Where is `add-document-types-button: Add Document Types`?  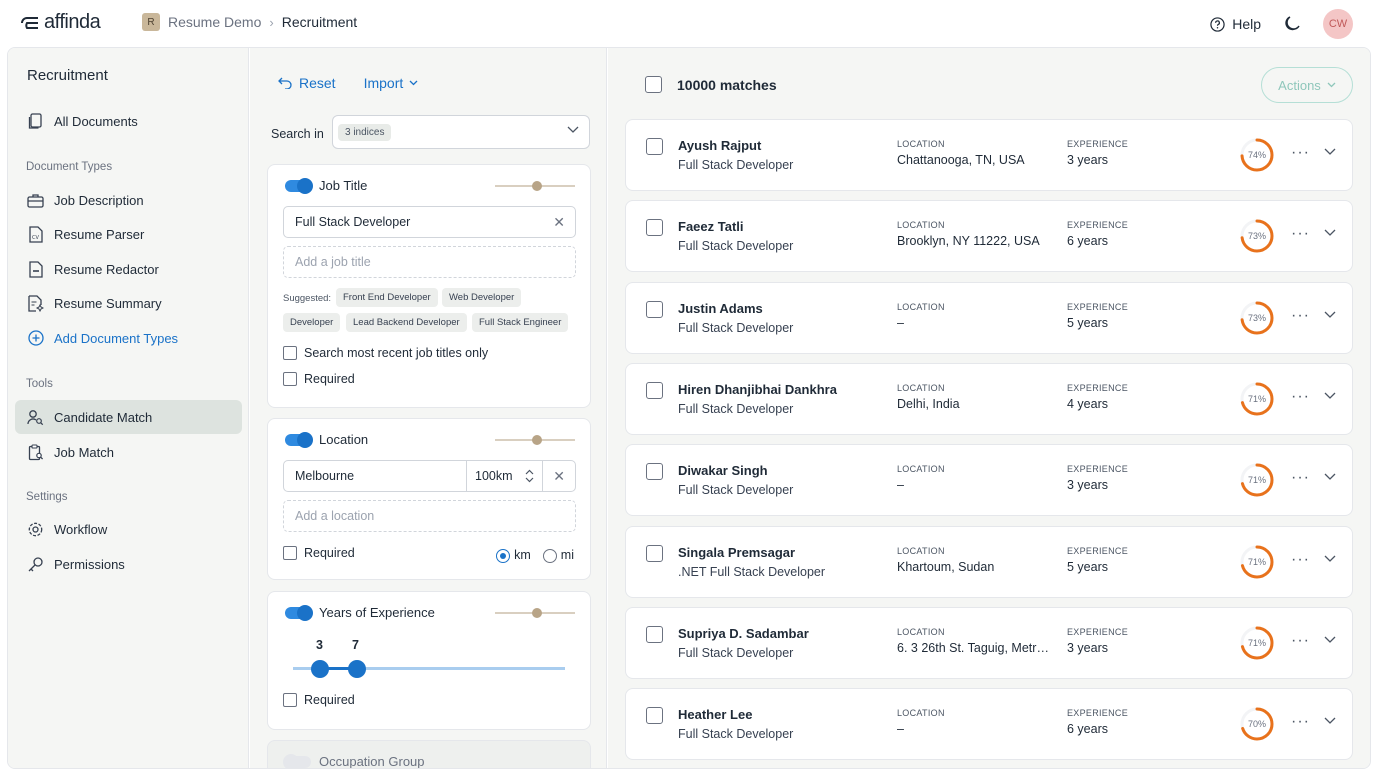 add-document-types-button: Add Document Types is located at coordinates (128, 338).